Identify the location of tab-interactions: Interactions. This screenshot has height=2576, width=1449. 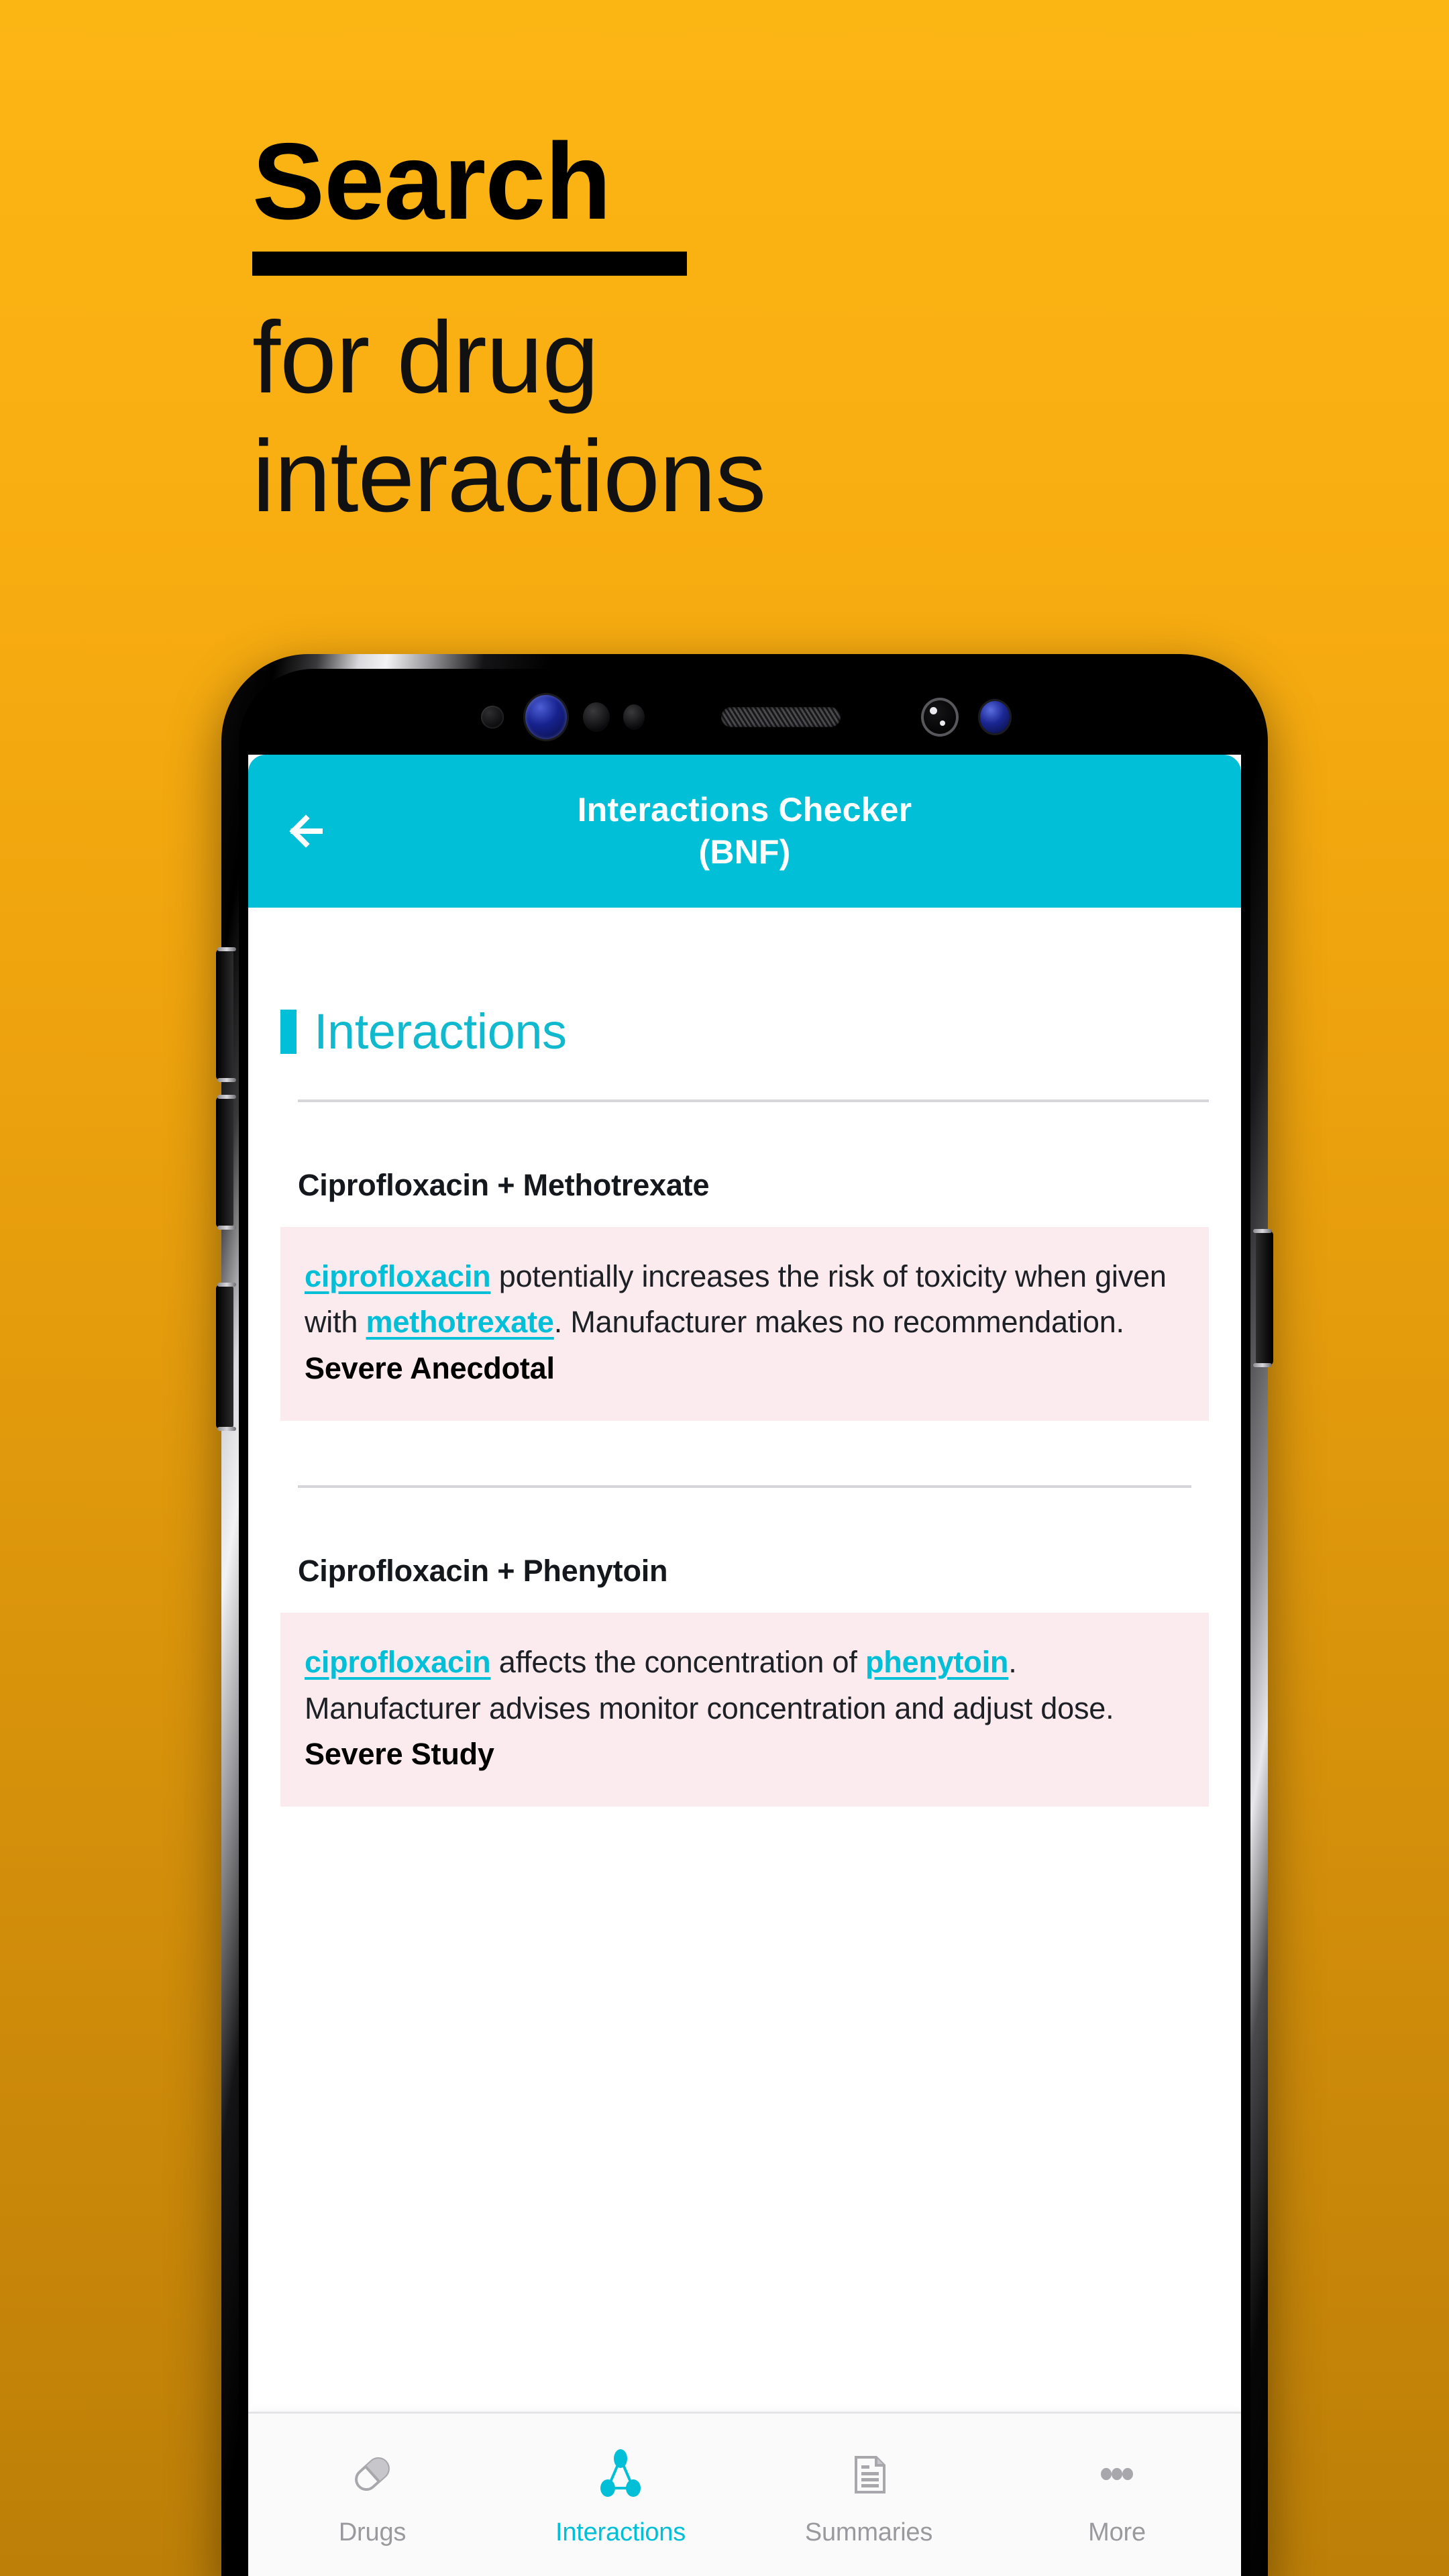
(620, 2495).